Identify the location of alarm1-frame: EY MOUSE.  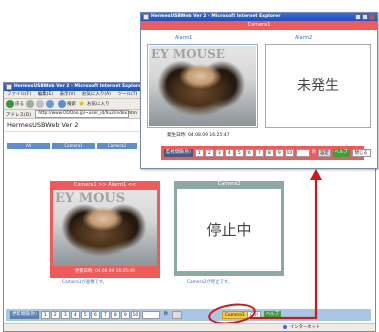
(202, 86).